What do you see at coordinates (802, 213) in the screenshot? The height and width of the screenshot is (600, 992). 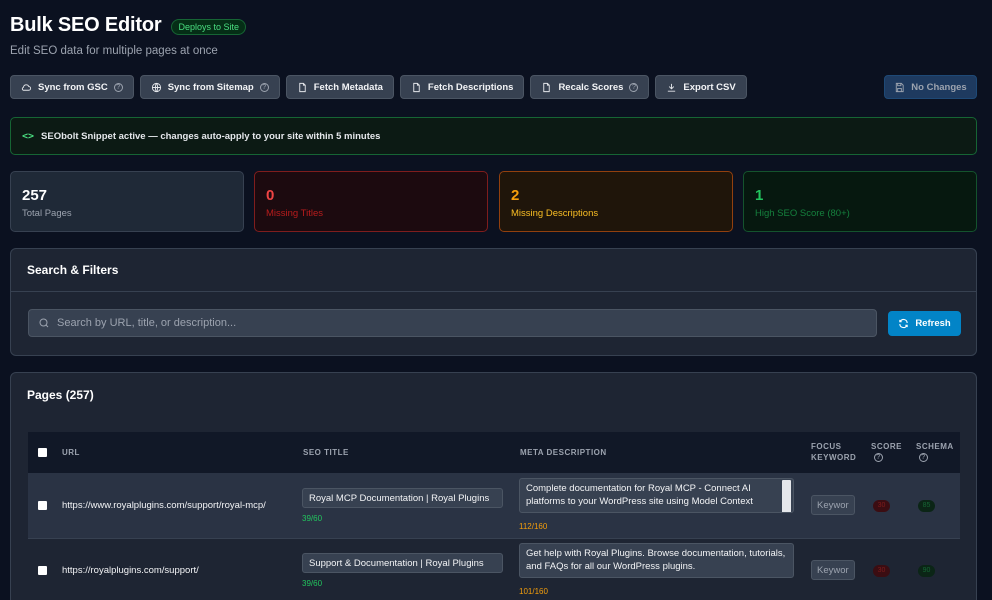 I see `stat-label: High SEO Score (80+)` at bounding box center [802, 213].